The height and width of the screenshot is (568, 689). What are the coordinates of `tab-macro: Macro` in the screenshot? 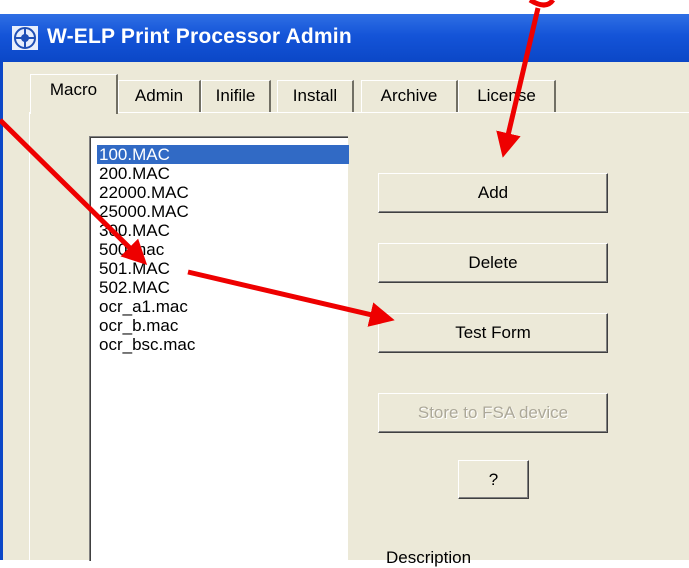 It's located at (74, 94).